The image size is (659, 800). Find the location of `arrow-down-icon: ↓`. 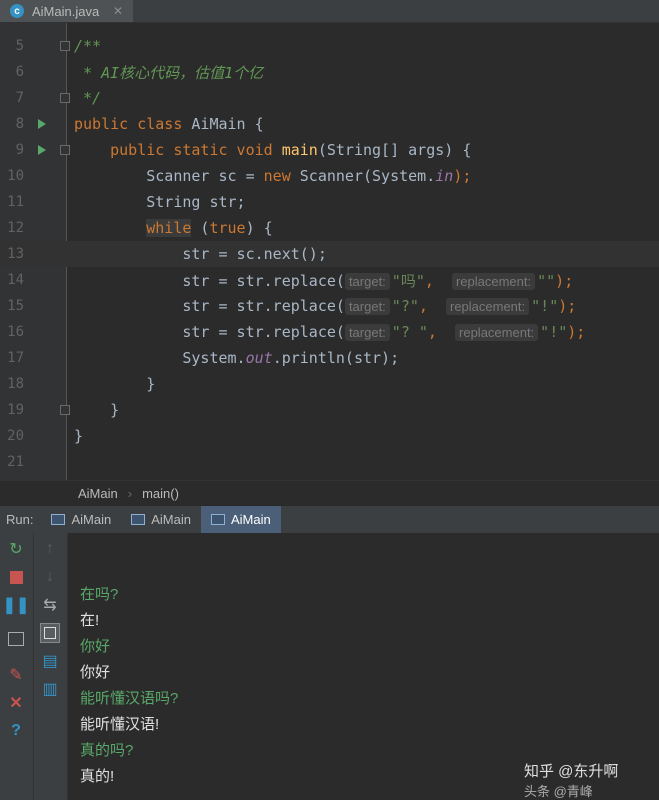

arrow-down-icon: ↓ is located at coordinates (50, 577).